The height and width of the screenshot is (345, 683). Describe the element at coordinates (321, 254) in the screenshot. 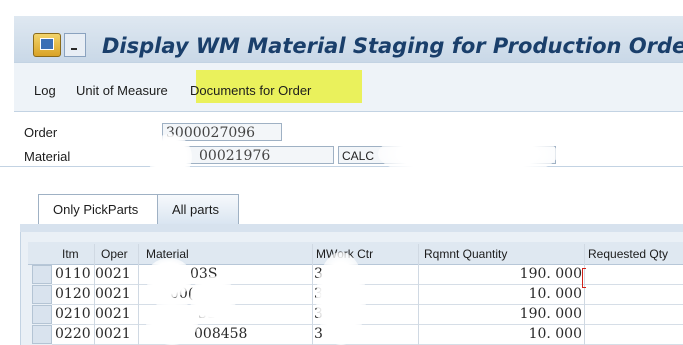

I see `column-header-m: M` at that location.